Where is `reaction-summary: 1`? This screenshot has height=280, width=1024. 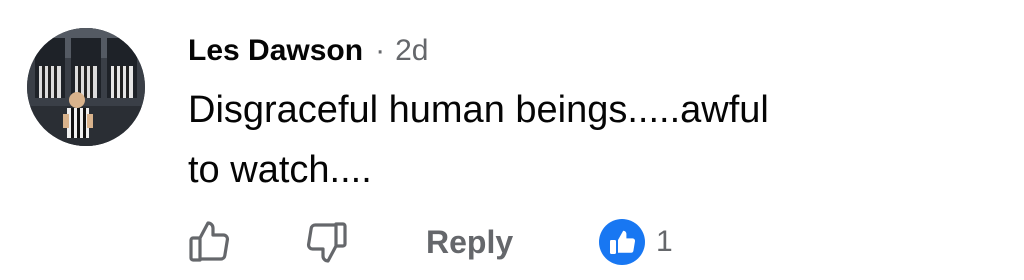
reaction-summary: 1 is located at coordinates (635, 242).